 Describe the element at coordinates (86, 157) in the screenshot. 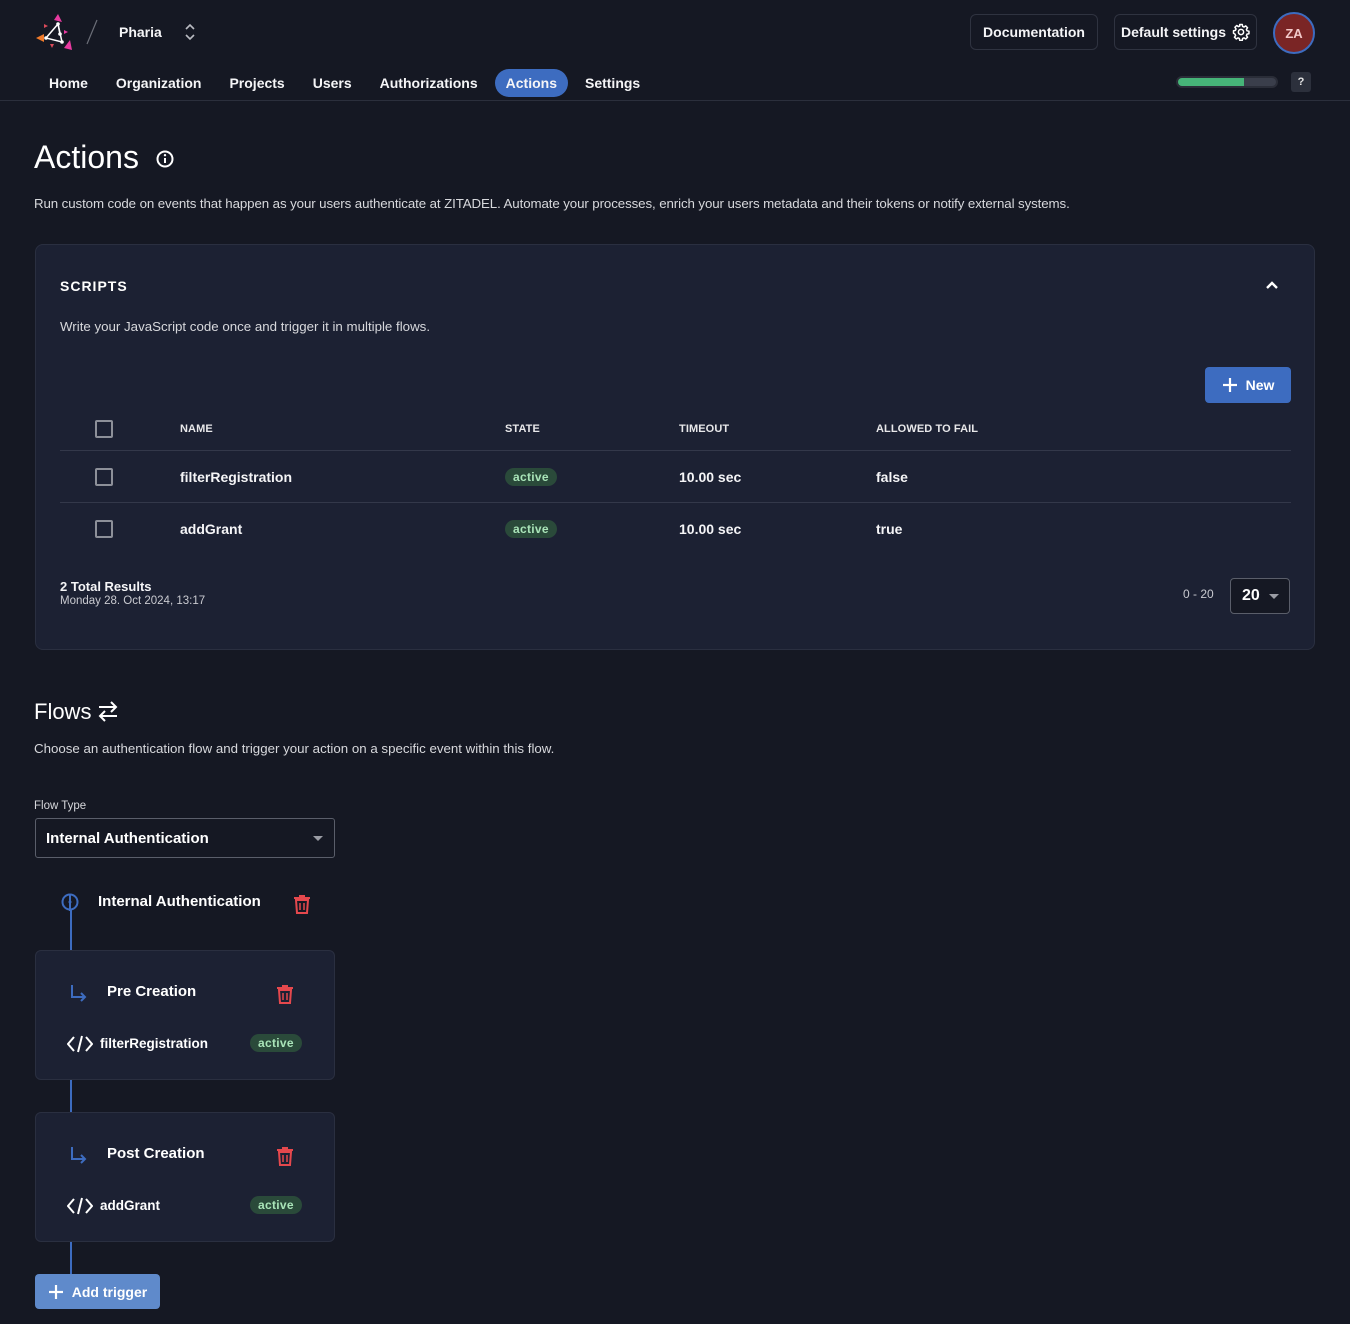

I see `page-title: Actions` at that location.